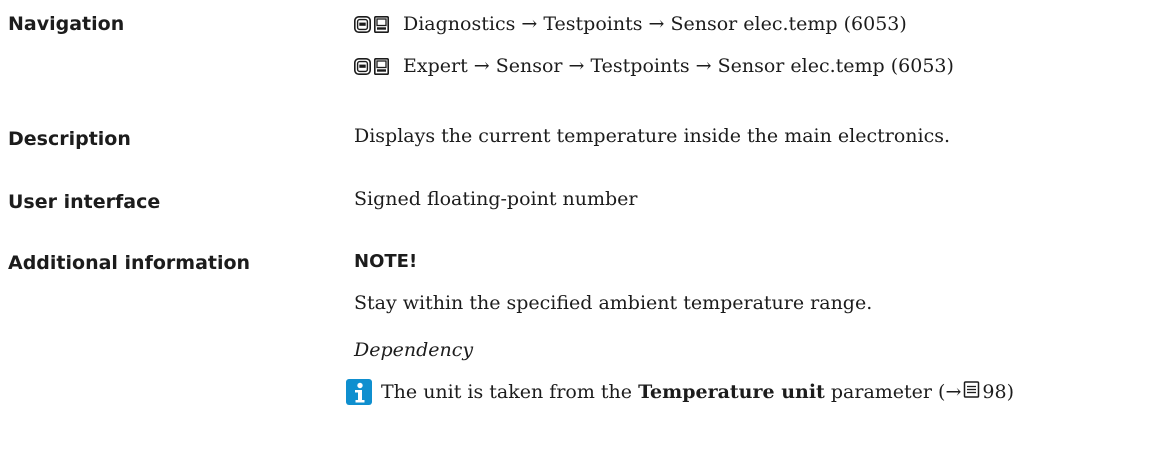  I want to click on info-icon, so click(359, 392).